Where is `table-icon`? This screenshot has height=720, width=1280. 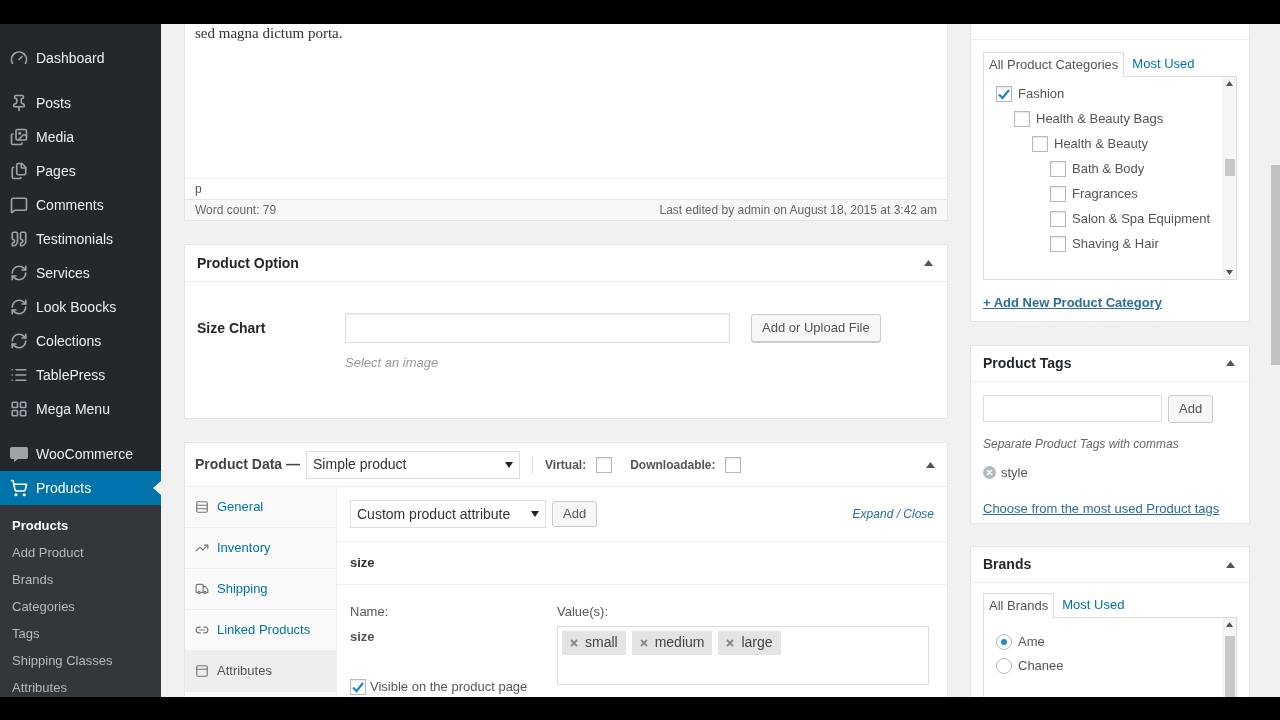 table-icon is located at coordinates (19, 375).